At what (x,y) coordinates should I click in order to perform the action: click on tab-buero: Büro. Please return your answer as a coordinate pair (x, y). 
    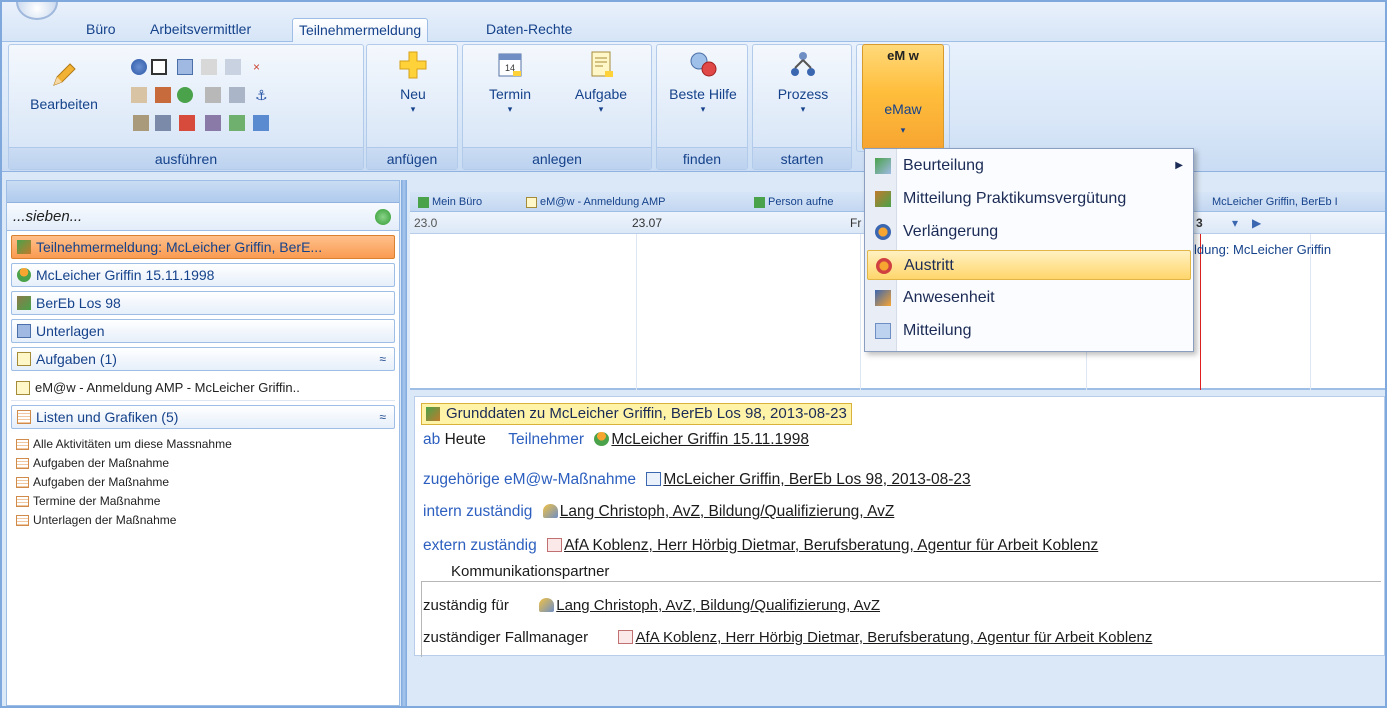
    Looking at the image, I should click on (101, 30).